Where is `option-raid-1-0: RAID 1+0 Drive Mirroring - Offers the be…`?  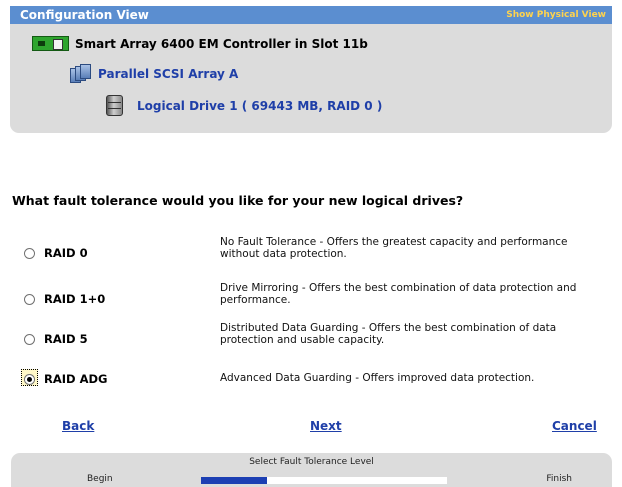
option-raid-1-0: RAID 1+0 Drive Mirroring - Offers the be… is located at coordinates (314, 302).